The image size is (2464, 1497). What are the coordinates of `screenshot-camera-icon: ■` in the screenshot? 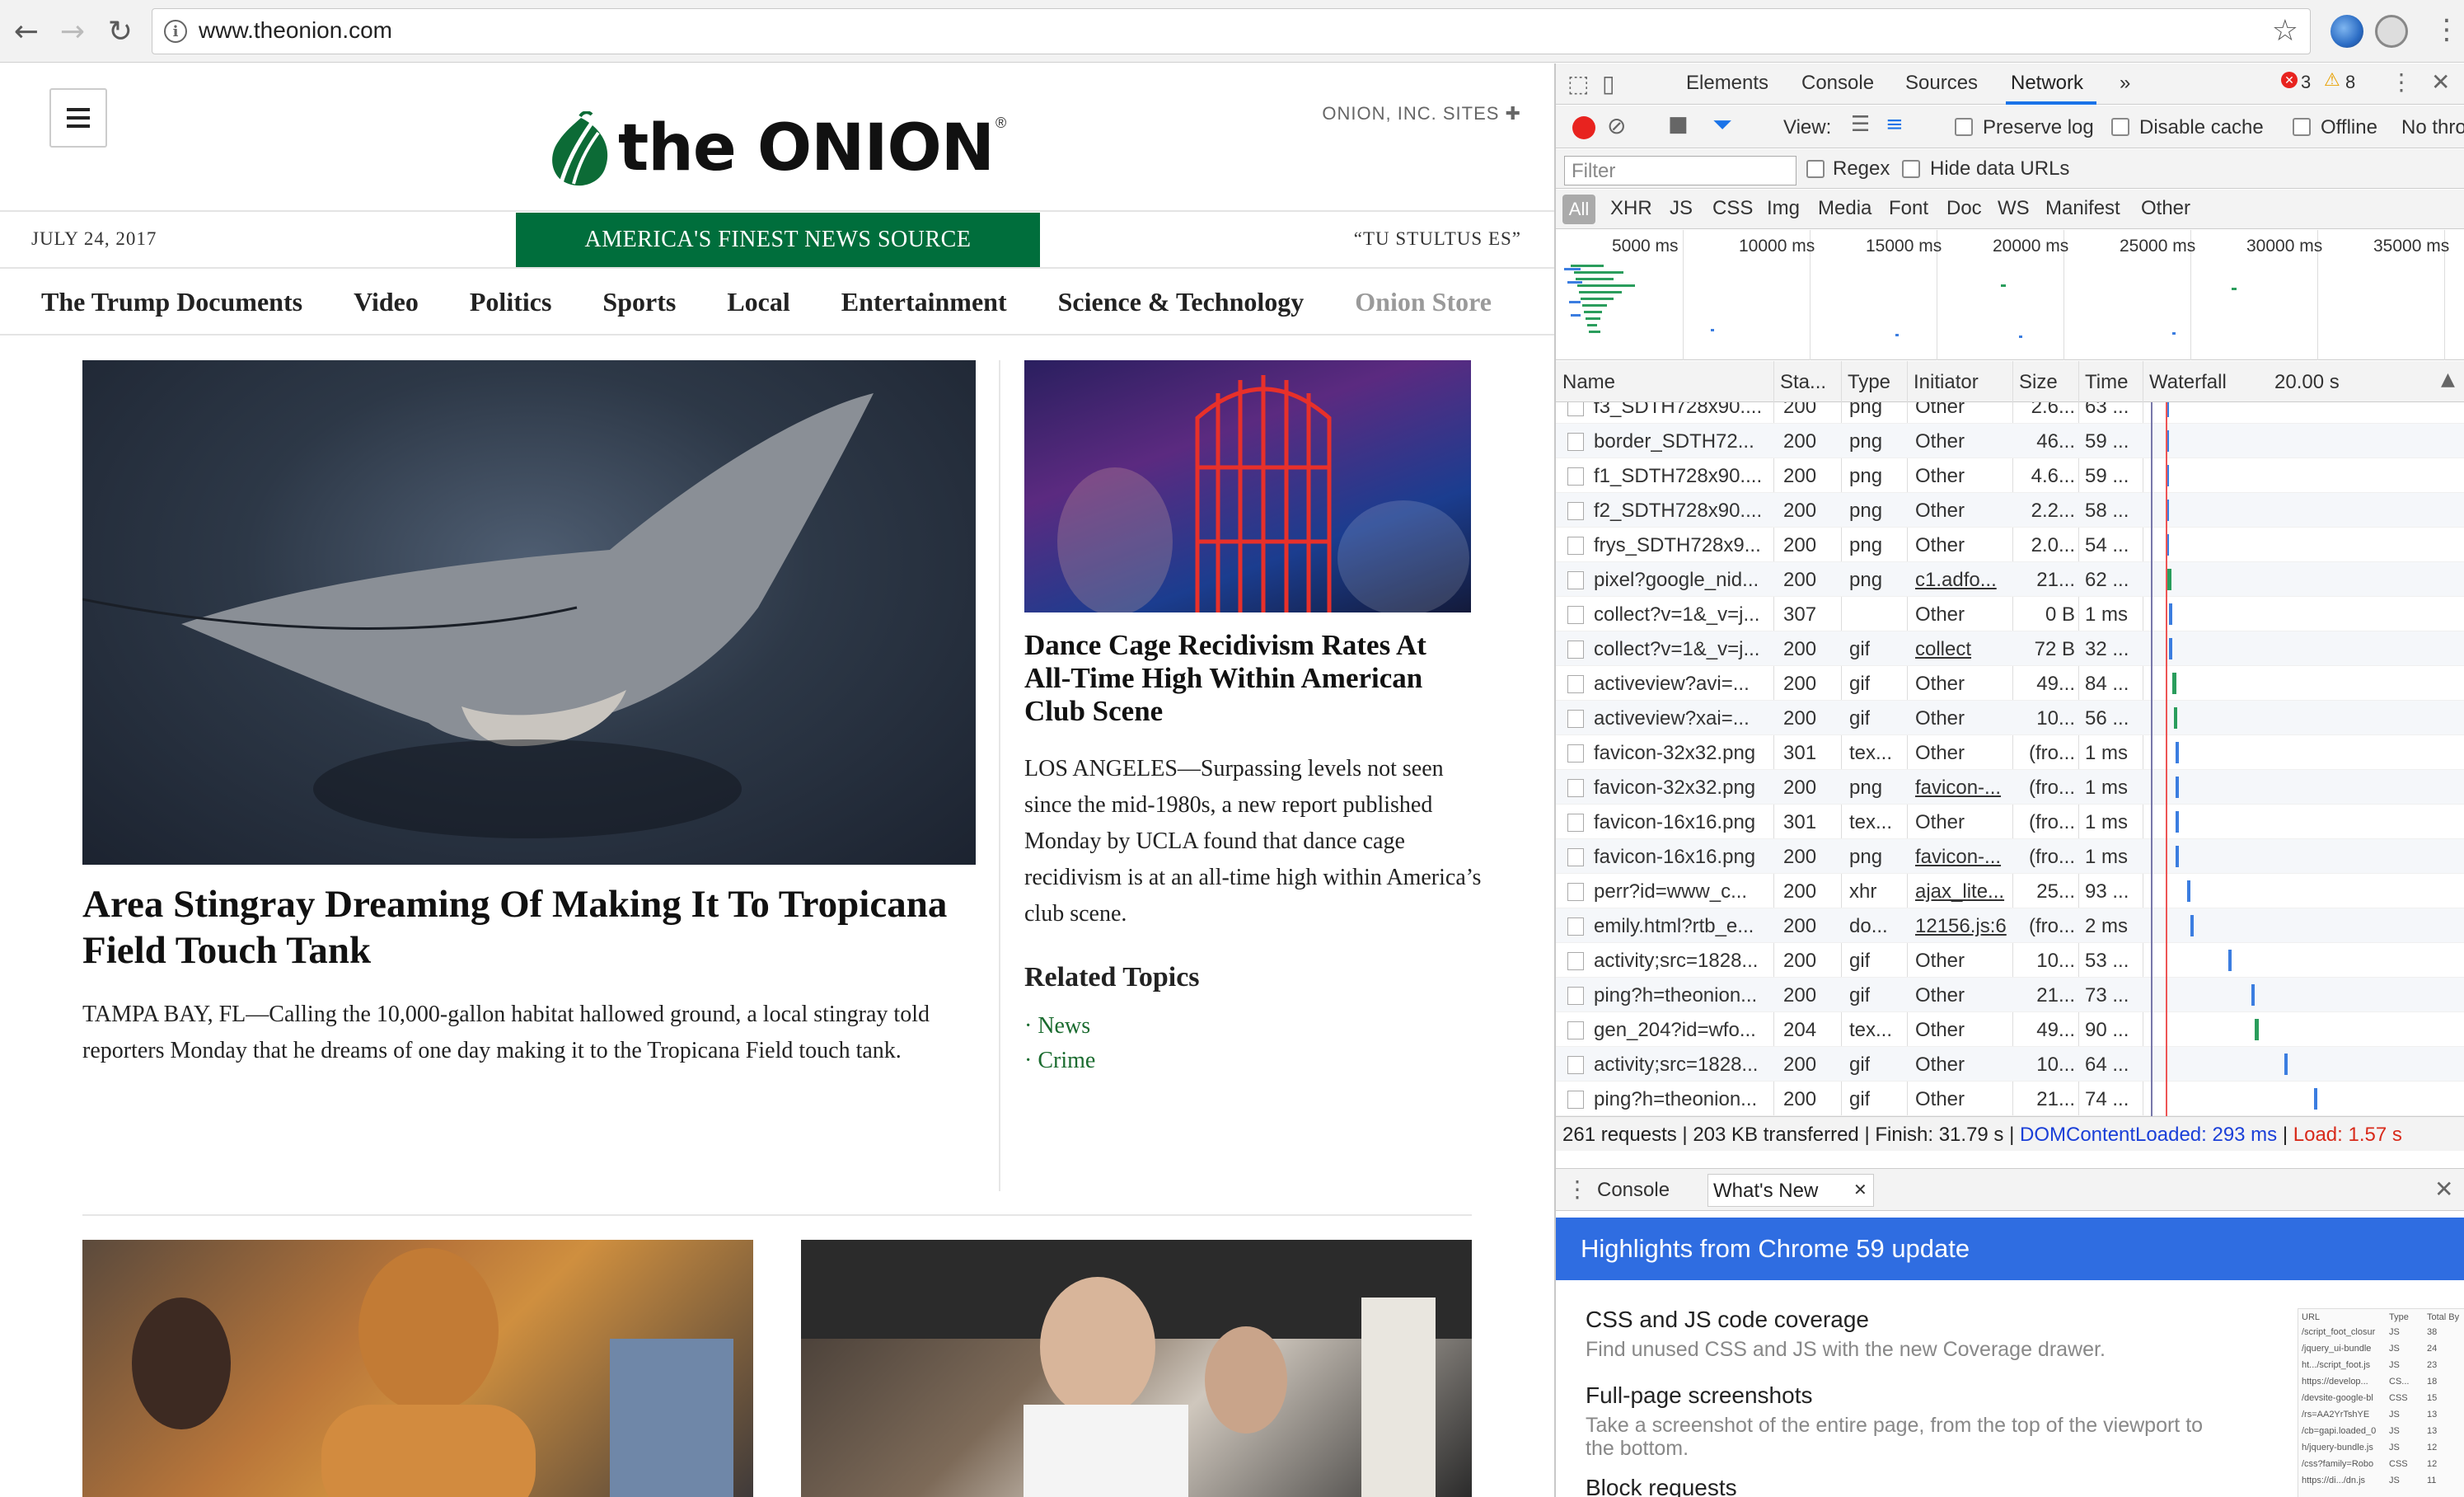 It's located at (1678, 124).